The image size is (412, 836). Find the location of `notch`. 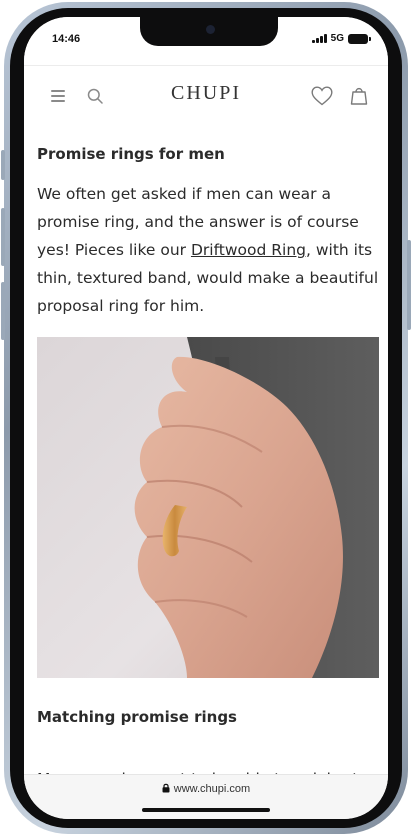

notch is located at coordinates (209, 31).